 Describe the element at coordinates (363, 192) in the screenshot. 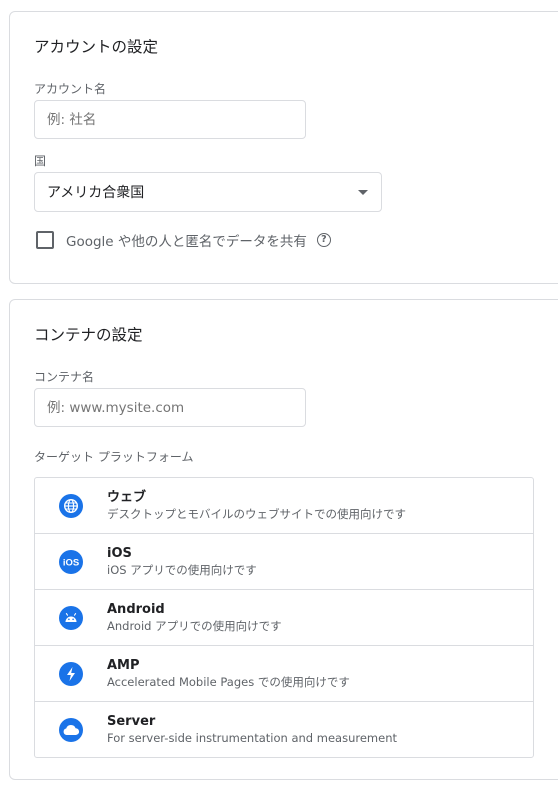

I see `chevron-down-icon` at that location.